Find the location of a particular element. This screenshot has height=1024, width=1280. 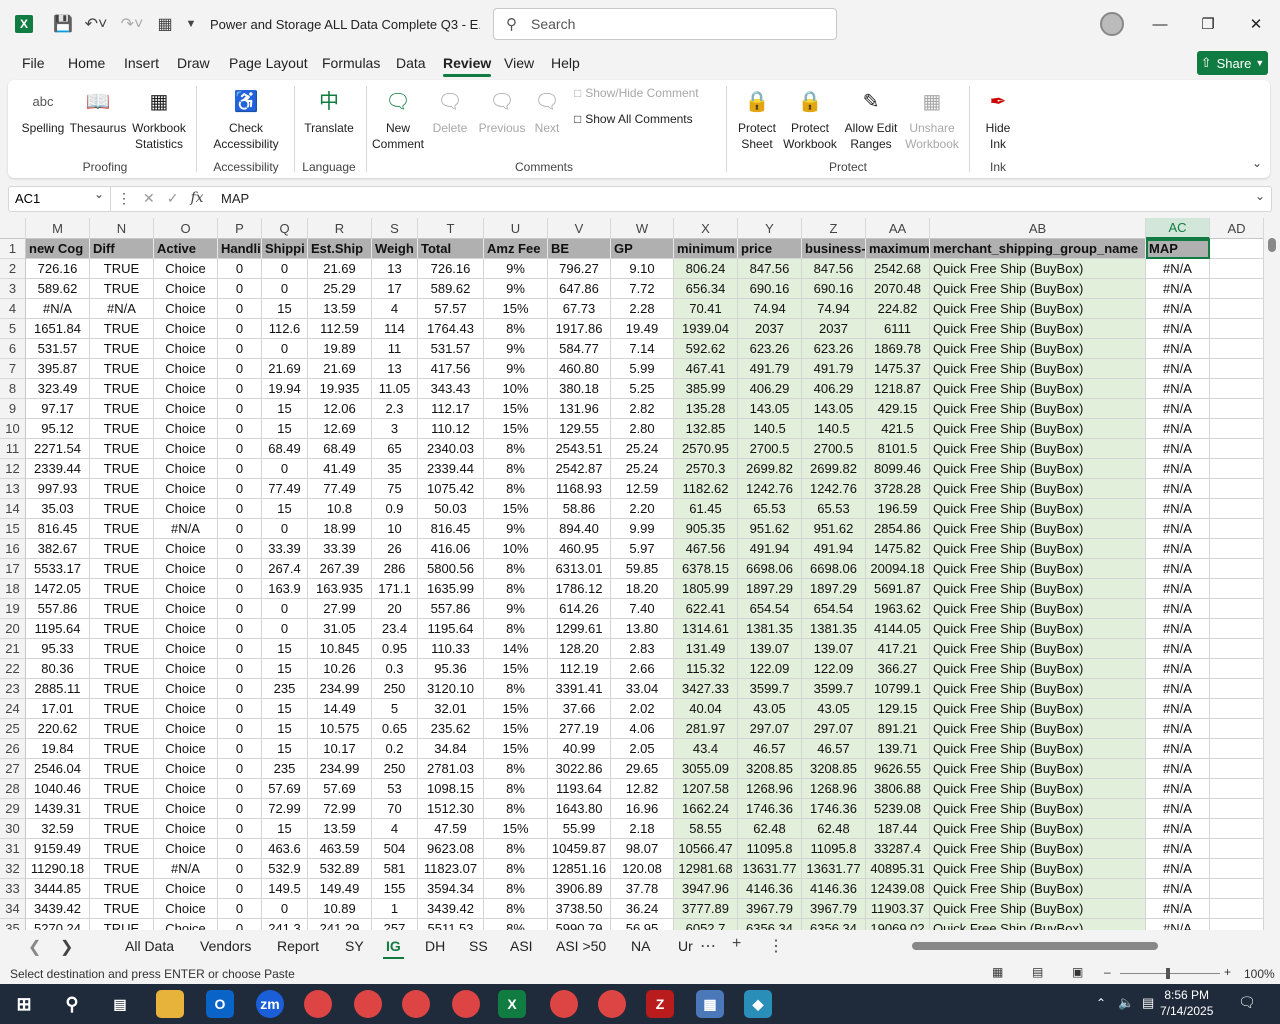

header-cell: Est.Ship is located at coordinates (340, 249).